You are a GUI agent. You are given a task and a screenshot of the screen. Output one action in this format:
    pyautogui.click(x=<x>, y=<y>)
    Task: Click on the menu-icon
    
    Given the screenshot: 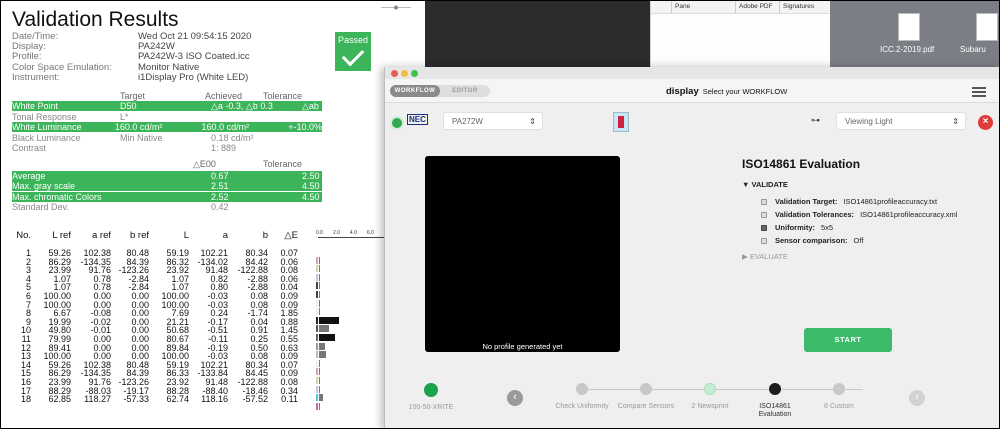 What is the action you would take?
    pyautogui.click(x=979, y=93)
    